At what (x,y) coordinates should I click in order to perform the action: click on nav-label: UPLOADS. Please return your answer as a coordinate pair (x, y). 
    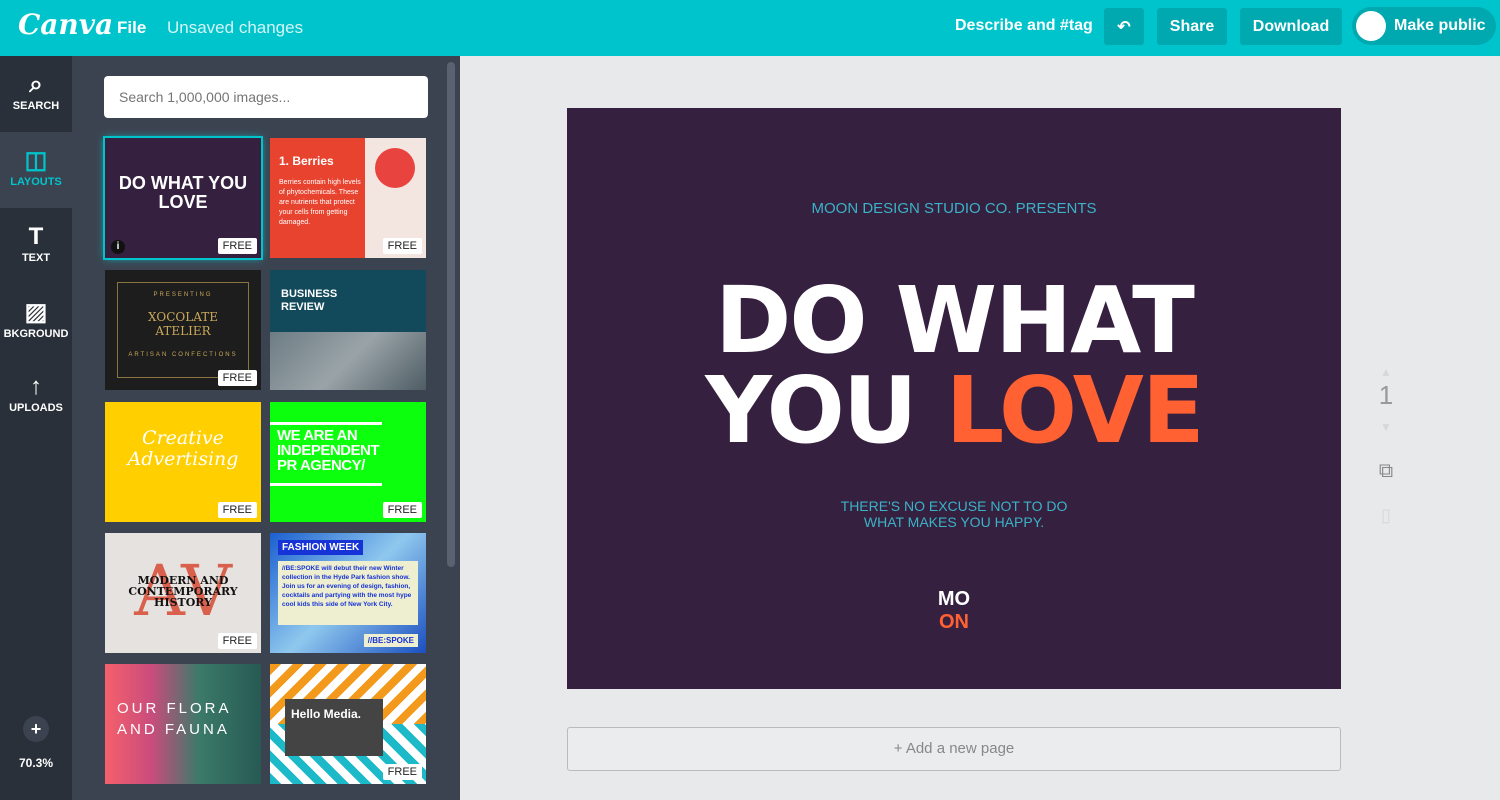
    Looking at the image, I should click on (36, 408).